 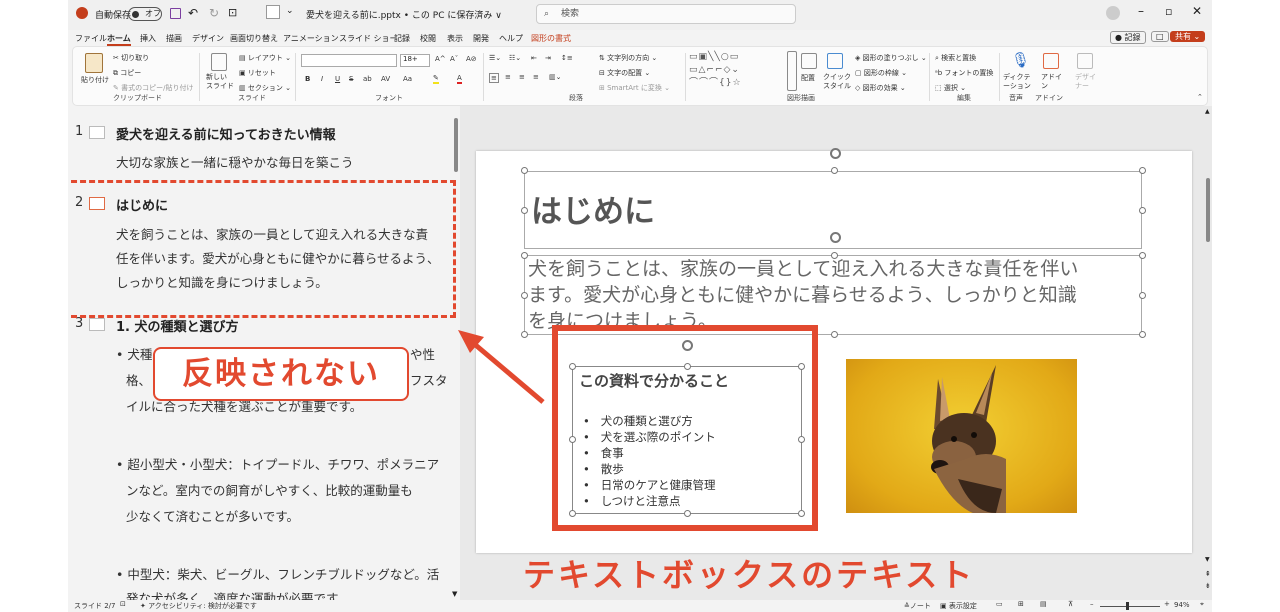 What do you see at coordinates (95, 80) in the screenshot?
I see `paste-button: 貼り付け` at bounding box center [95, 80].